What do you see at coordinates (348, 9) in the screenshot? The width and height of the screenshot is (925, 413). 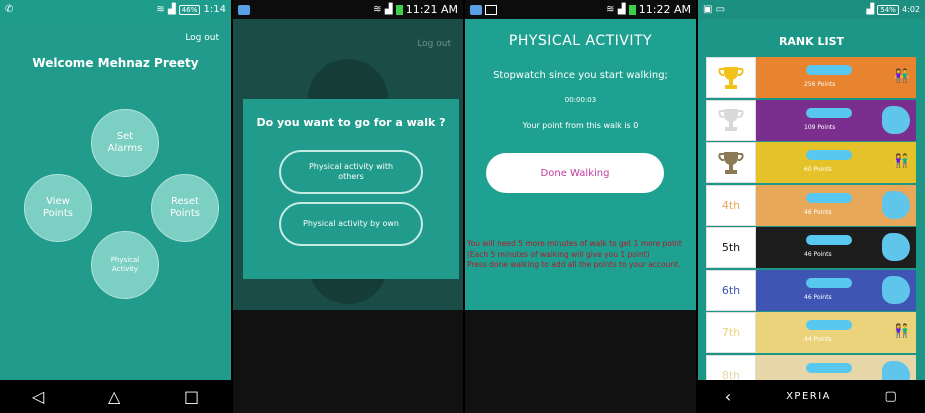 I see `status-bar: ≋ ▟ 11:21 AM` at bounding box center [348, 9].